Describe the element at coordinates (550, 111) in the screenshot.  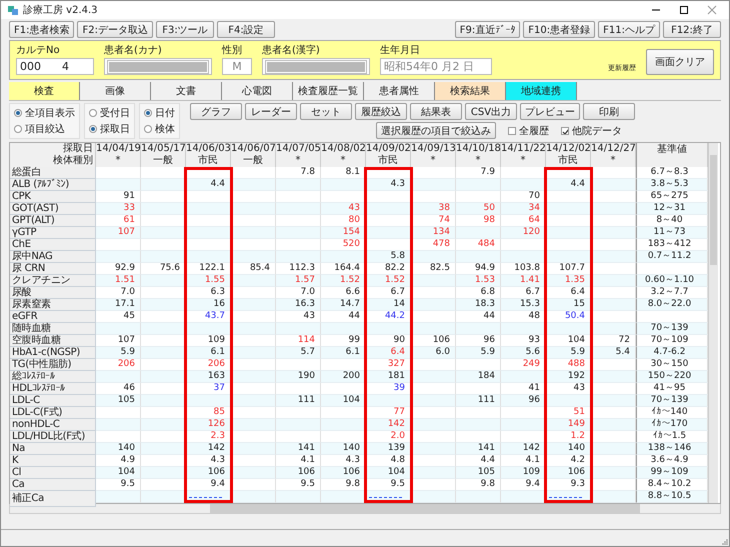
I see `toolbar-button: プレビュー` at that location.